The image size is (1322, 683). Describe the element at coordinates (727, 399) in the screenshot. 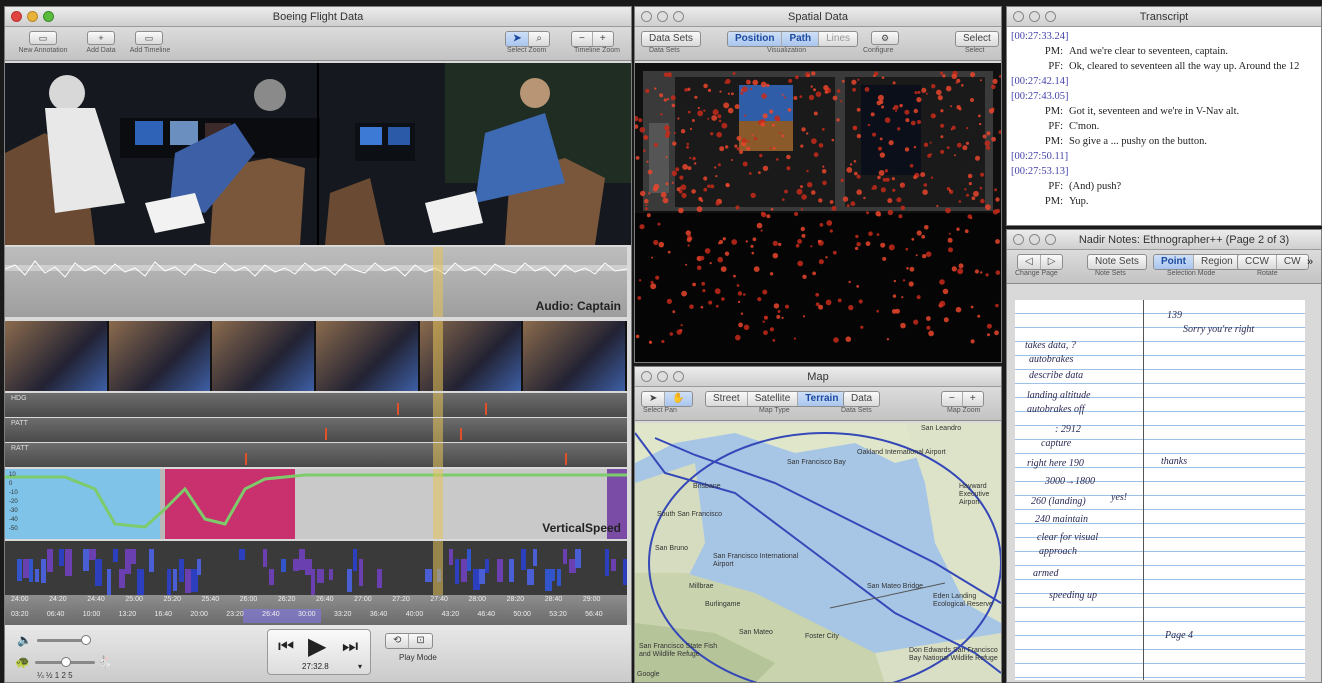

I see `street-option: Street` at that location.